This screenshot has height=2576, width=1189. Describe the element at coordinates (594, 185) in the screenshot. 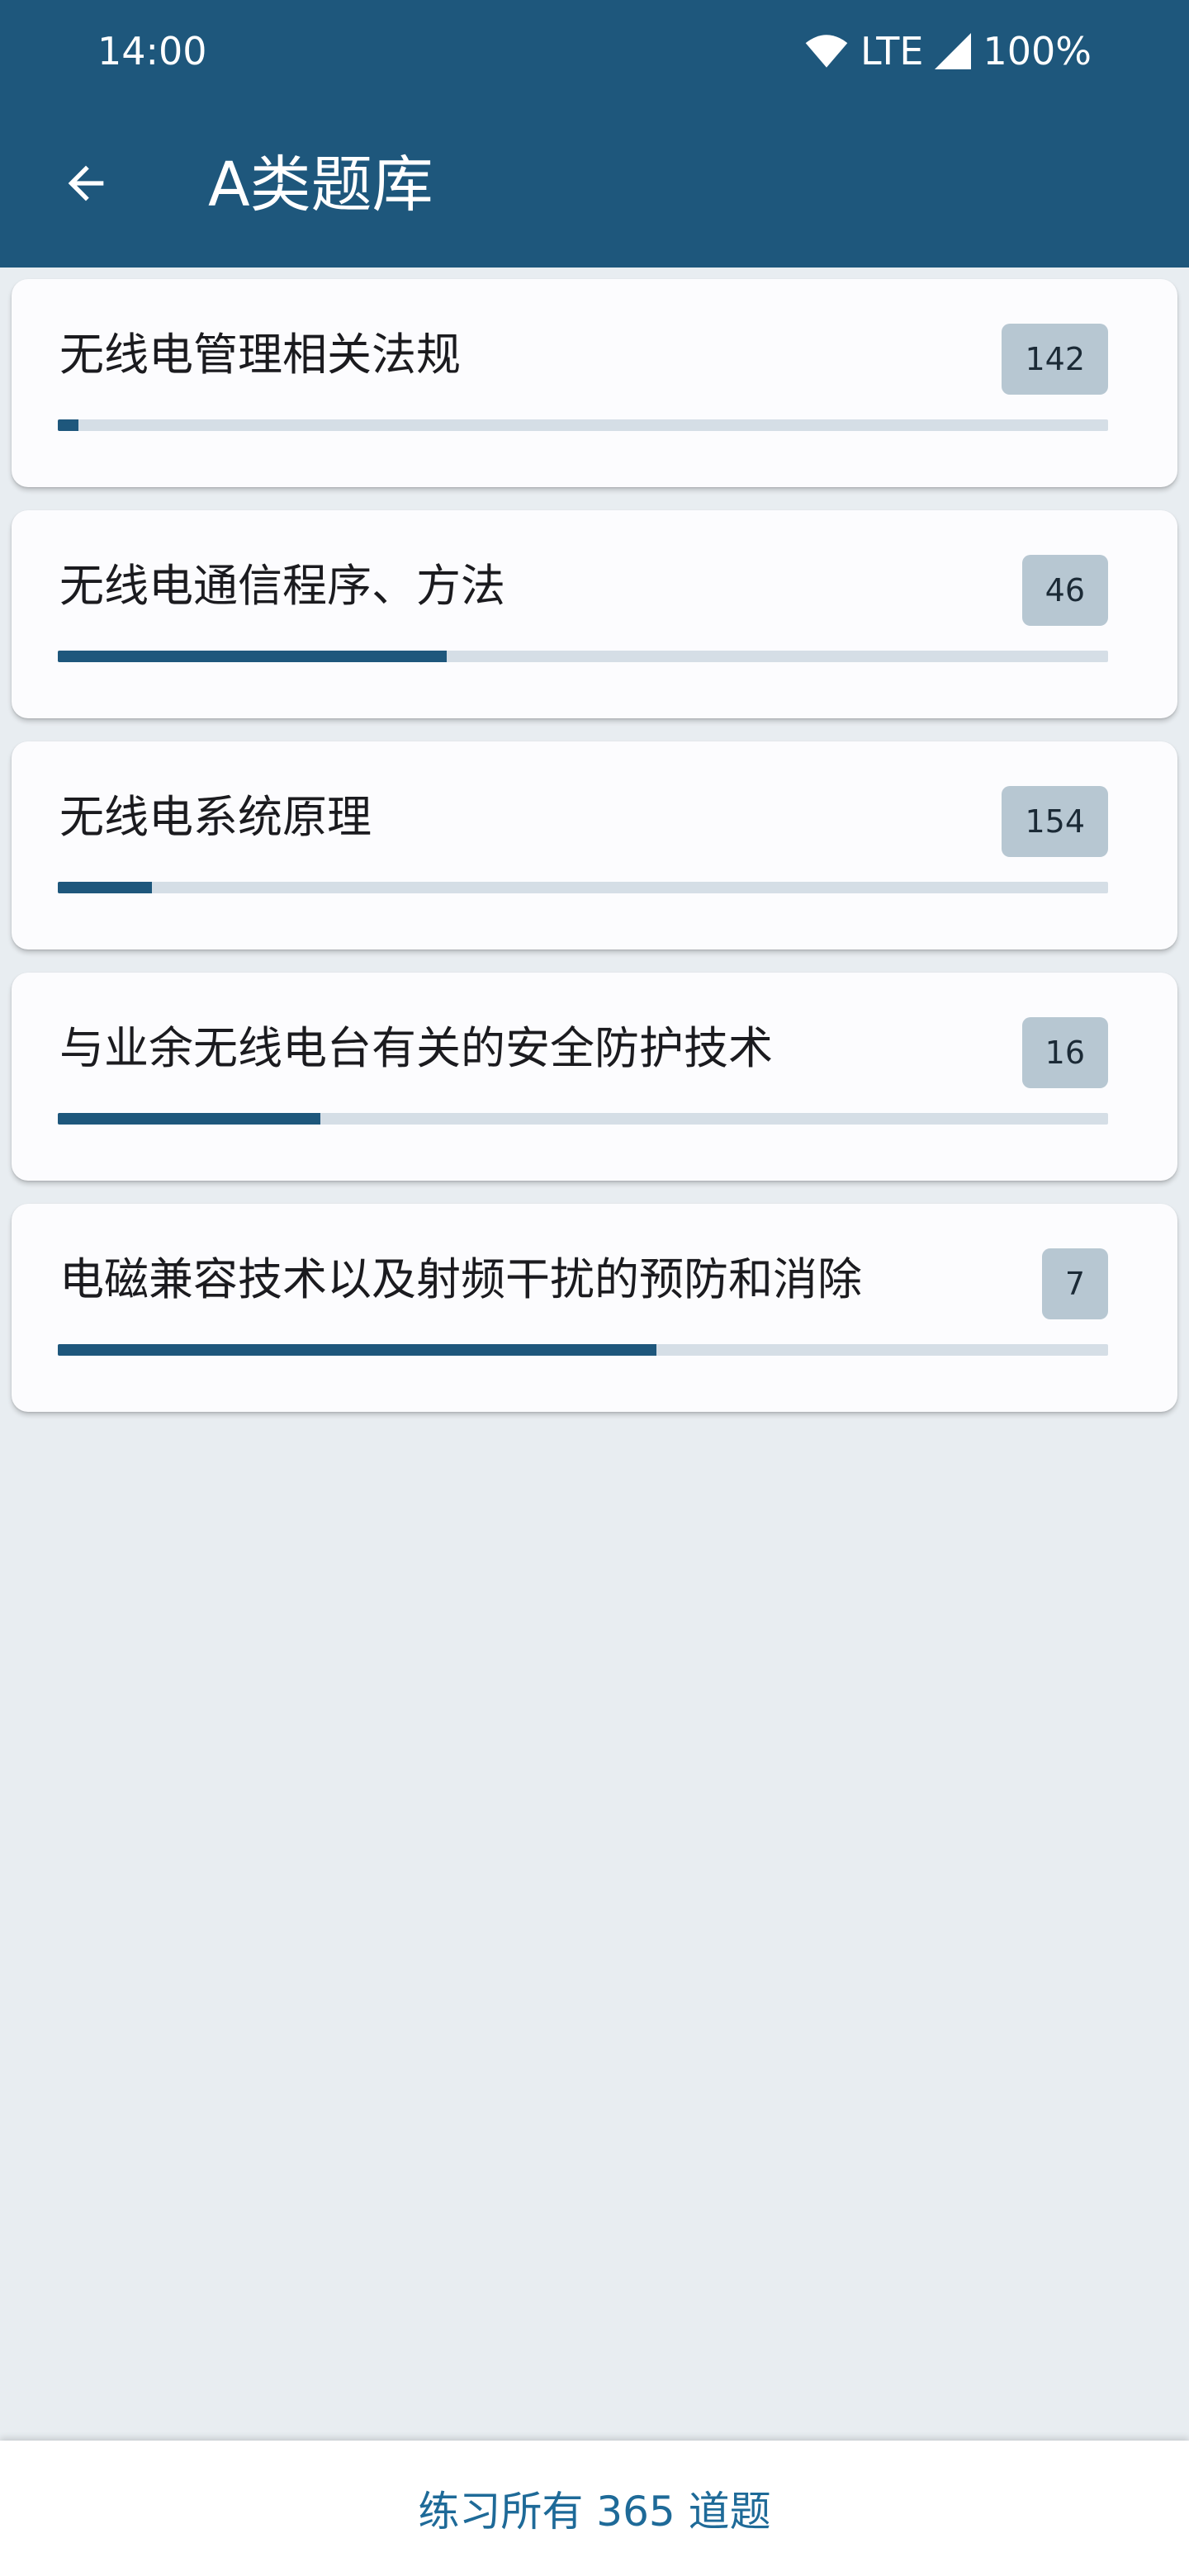

I see `toolbar: A类题库` at that location.